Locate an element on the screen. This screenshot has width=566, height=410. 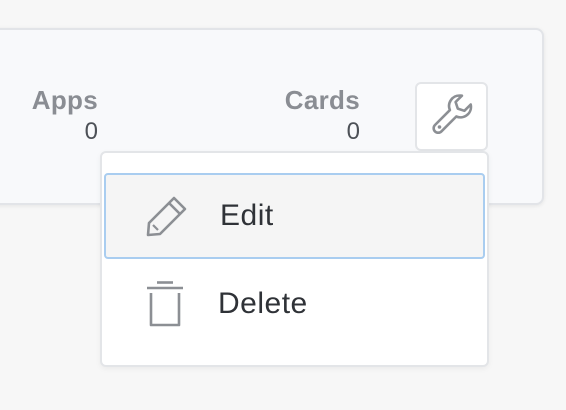
pencil-icon is located at coordinates (167, 216).